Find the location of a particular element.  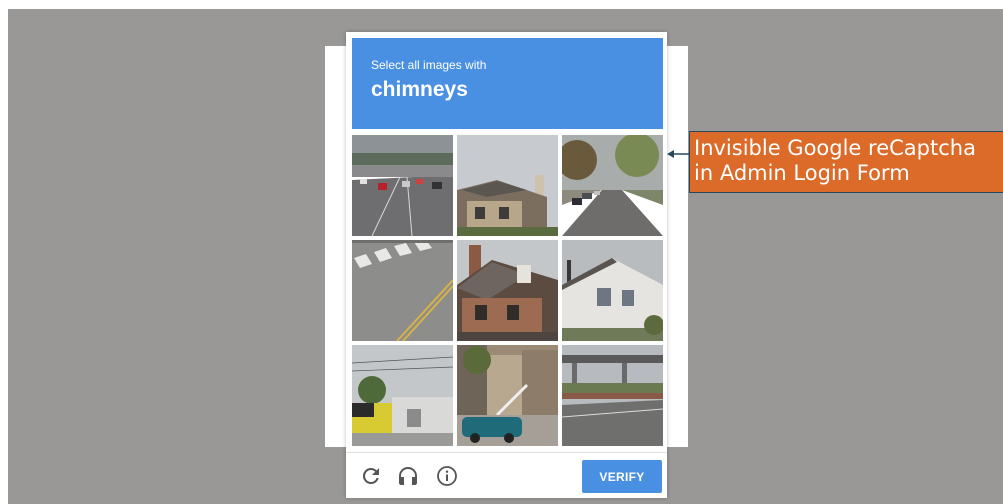

commercial-building-image is located at coordinates (402, 395).